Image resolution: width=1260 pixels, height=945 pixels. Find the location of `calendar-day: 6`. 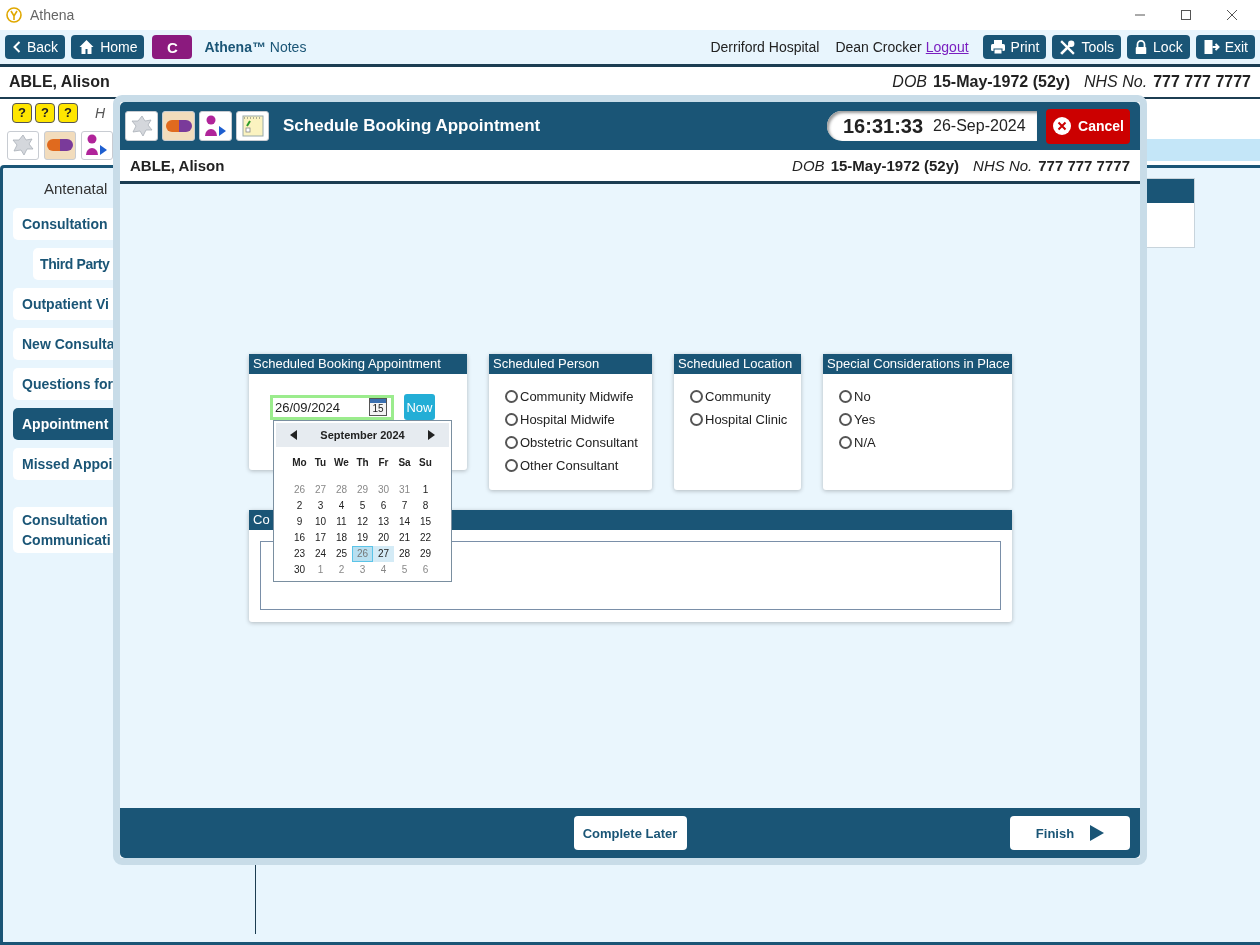

calendar-day: 6 is located at coordinates (425, 569).